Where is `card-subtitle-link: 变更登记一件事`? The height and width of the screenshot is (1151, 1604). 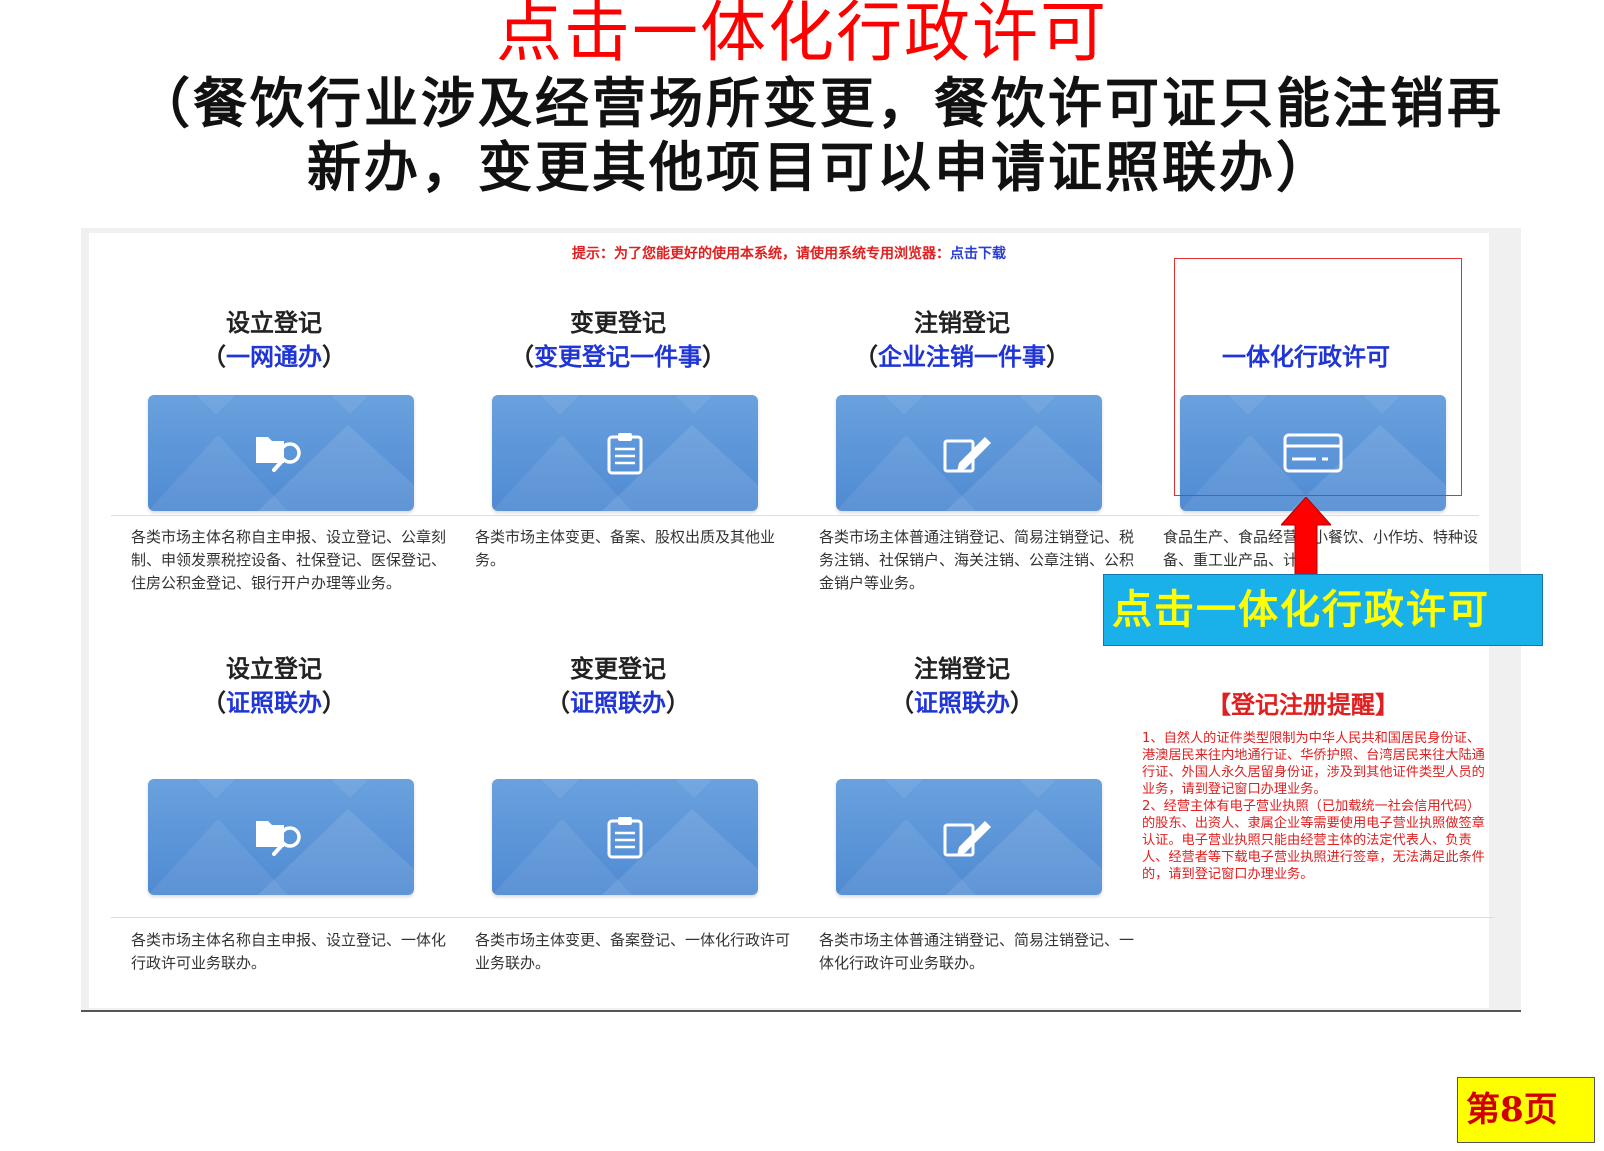 card-subtitle-link: 变更登记一件事 is located at coordinates (618, 357).